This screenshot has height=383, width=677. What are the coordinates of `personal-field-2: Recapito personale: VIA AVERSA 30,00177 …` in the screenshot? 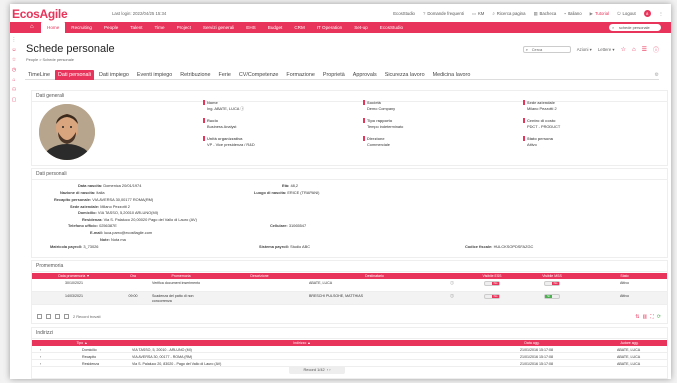 It's located at (104, 199).